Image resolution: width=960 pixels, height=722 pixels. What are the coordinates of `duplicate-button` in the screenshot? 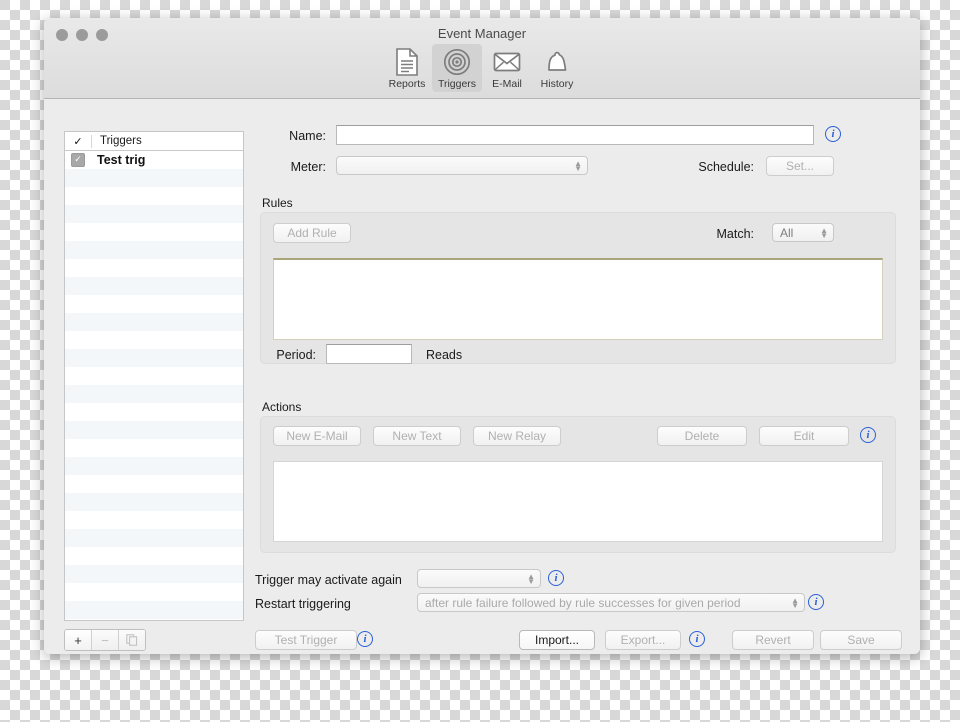 It's located at (132, 640).